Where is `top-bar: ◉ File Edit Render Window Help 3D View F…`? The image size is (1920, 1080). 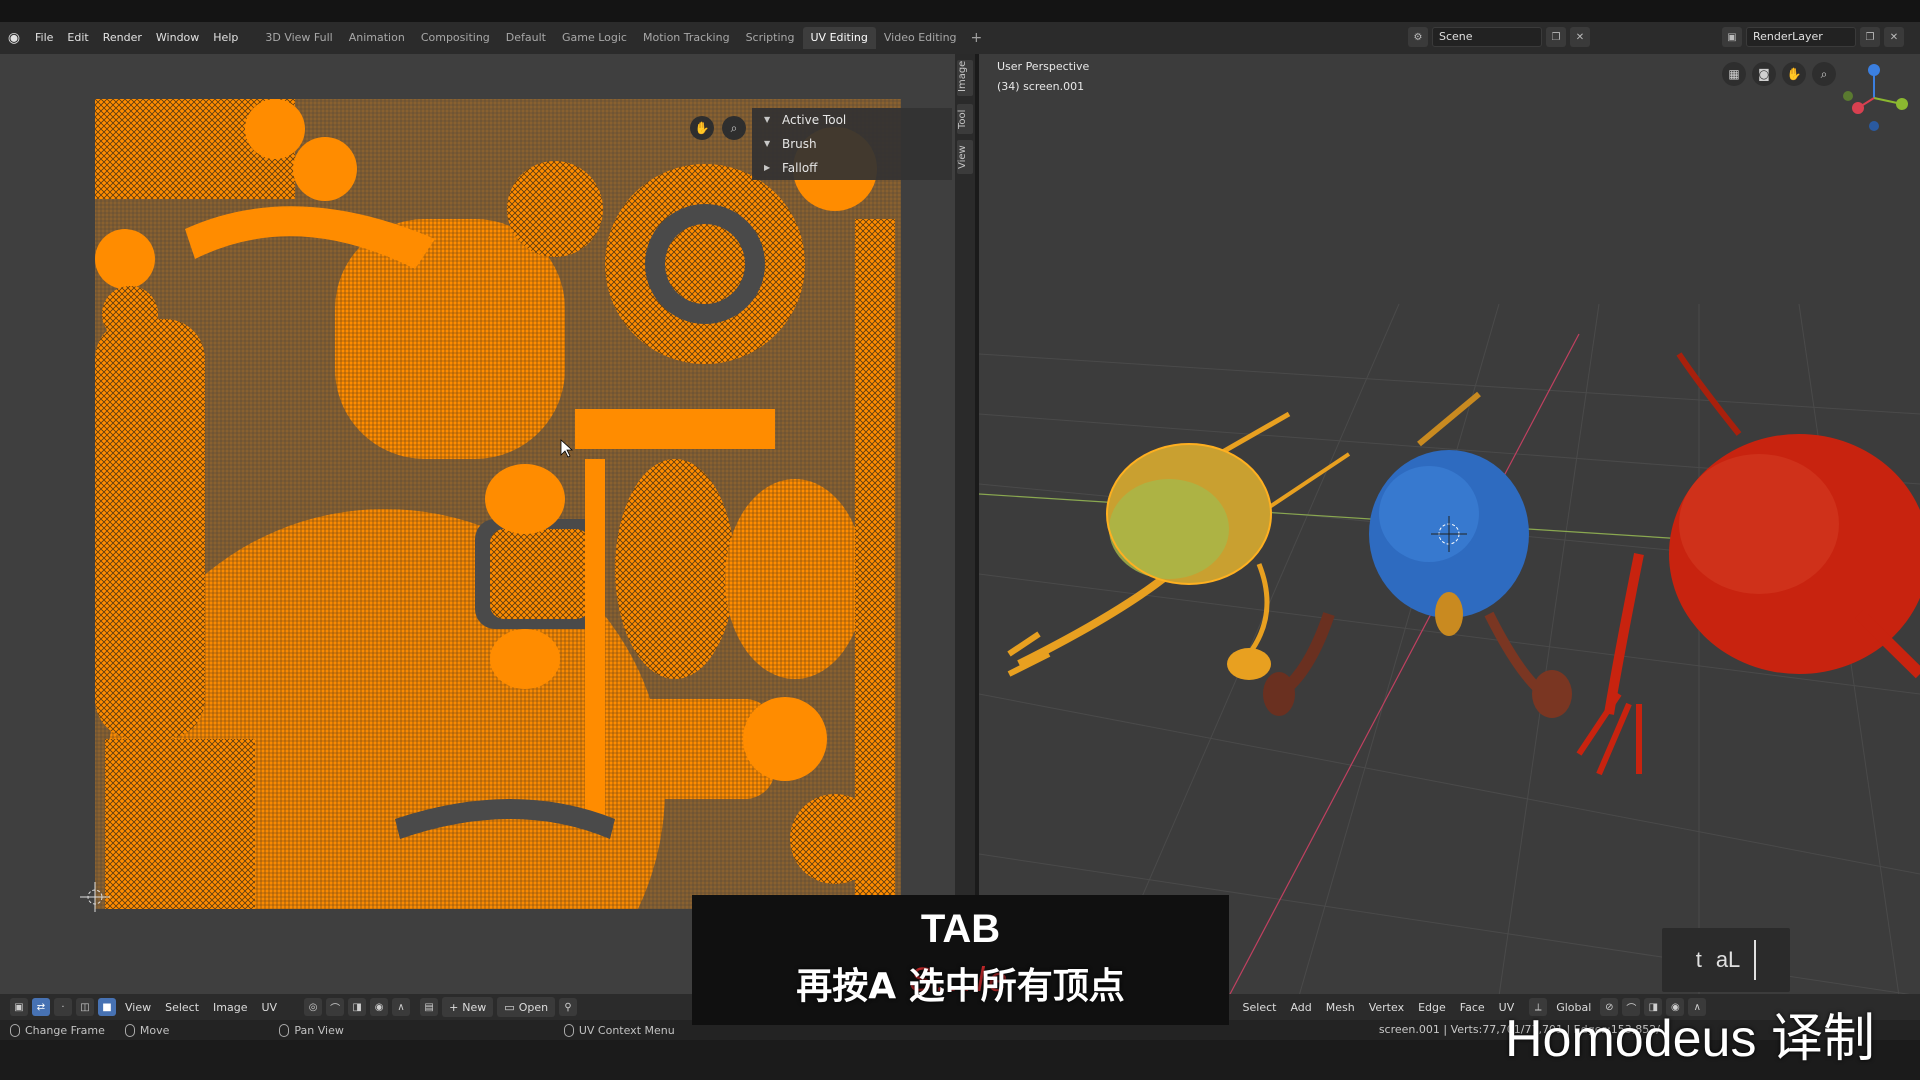 top-bar: ◉ File Edit Render Window Help 3D View F… is located at coordinates (960, 38).